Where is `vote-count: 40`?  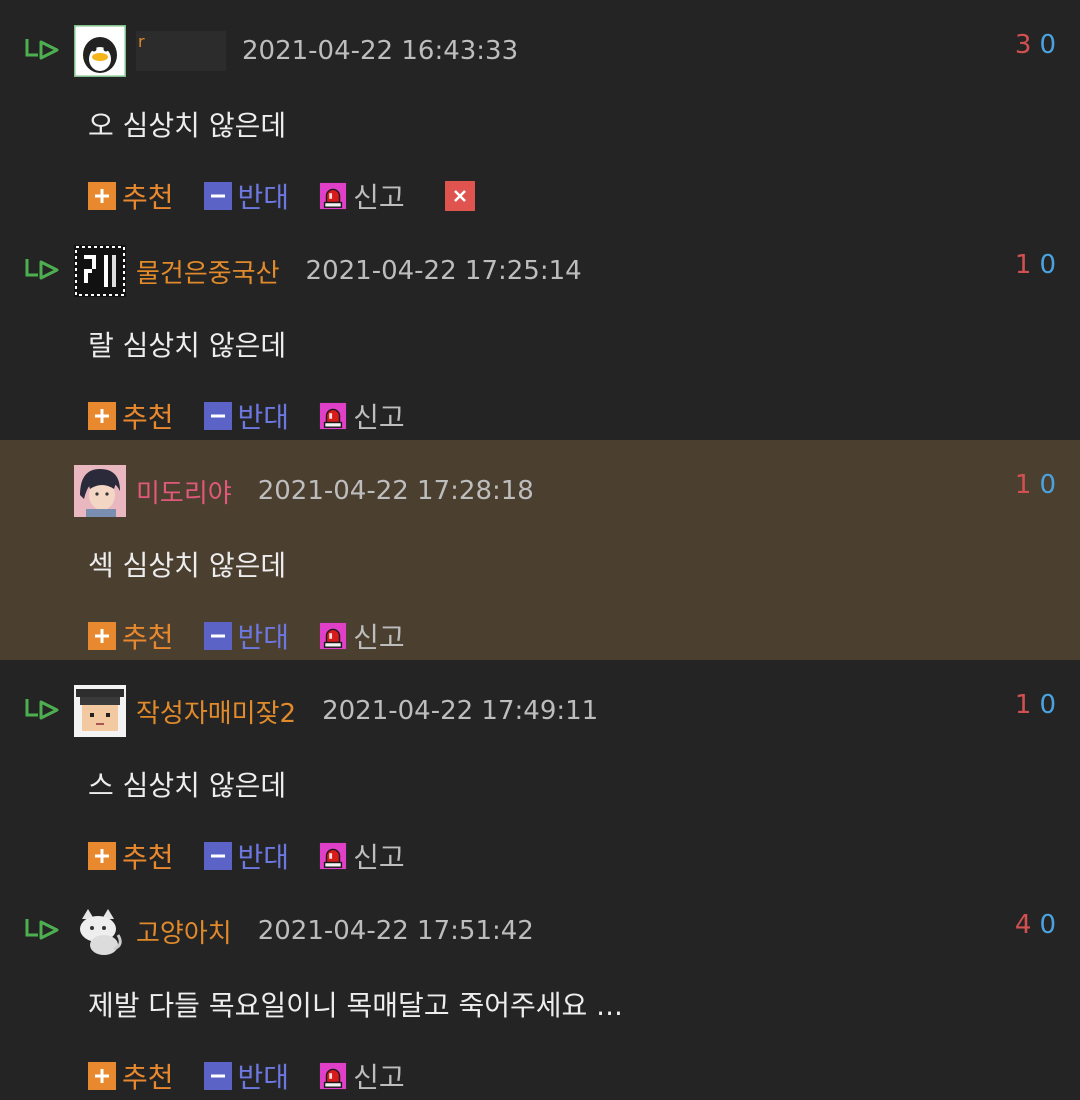
vote-count: 40 is located at coordinates (1035, 925).